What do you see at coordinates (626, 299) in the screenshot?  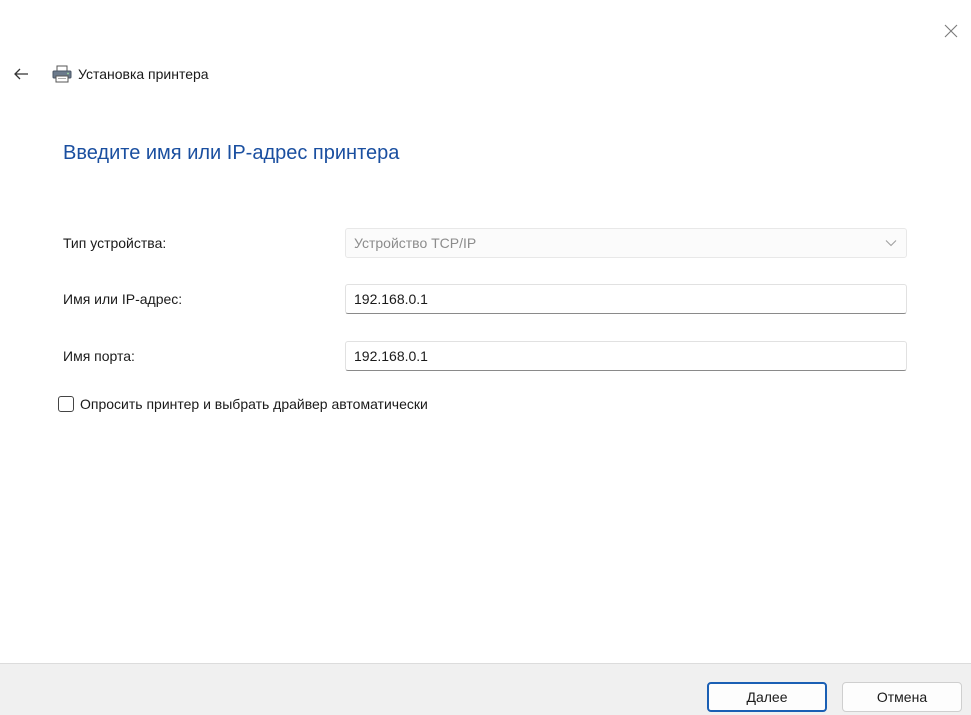 I see `hostname-input` at bounding box center [626, 299].